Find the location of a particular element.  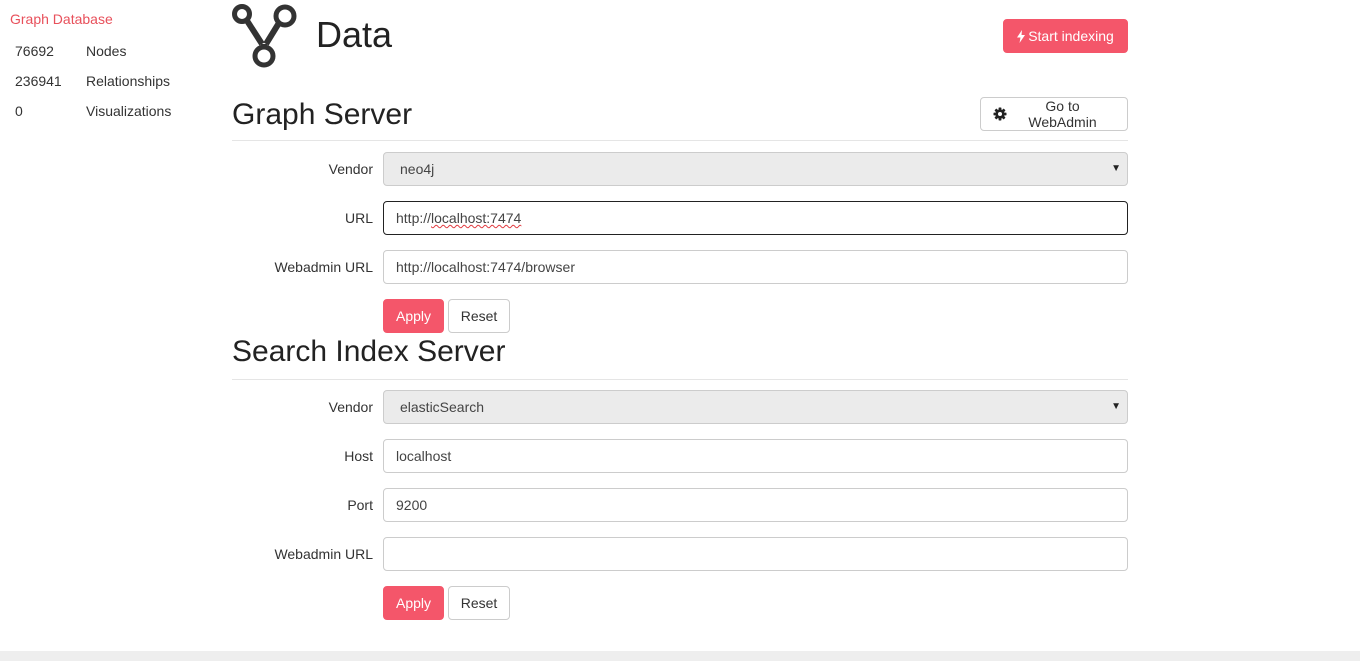

port-label: Port is located at coordinates (360, 505).